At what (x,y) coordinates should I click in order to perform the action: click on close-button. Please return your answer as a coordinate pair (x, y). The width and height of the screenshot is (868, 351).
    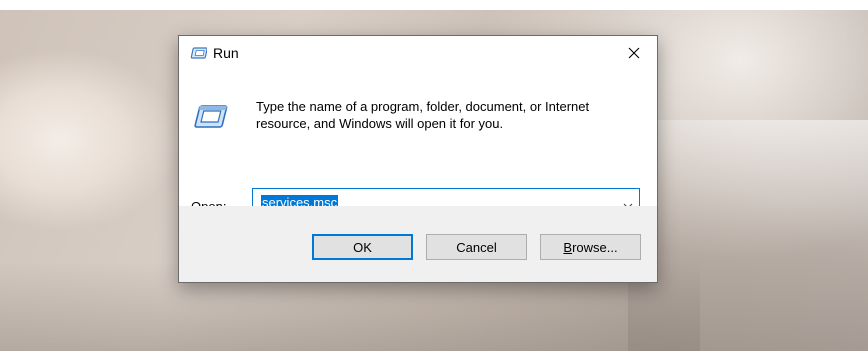
    Looking at the image, I should click on (634, 53).